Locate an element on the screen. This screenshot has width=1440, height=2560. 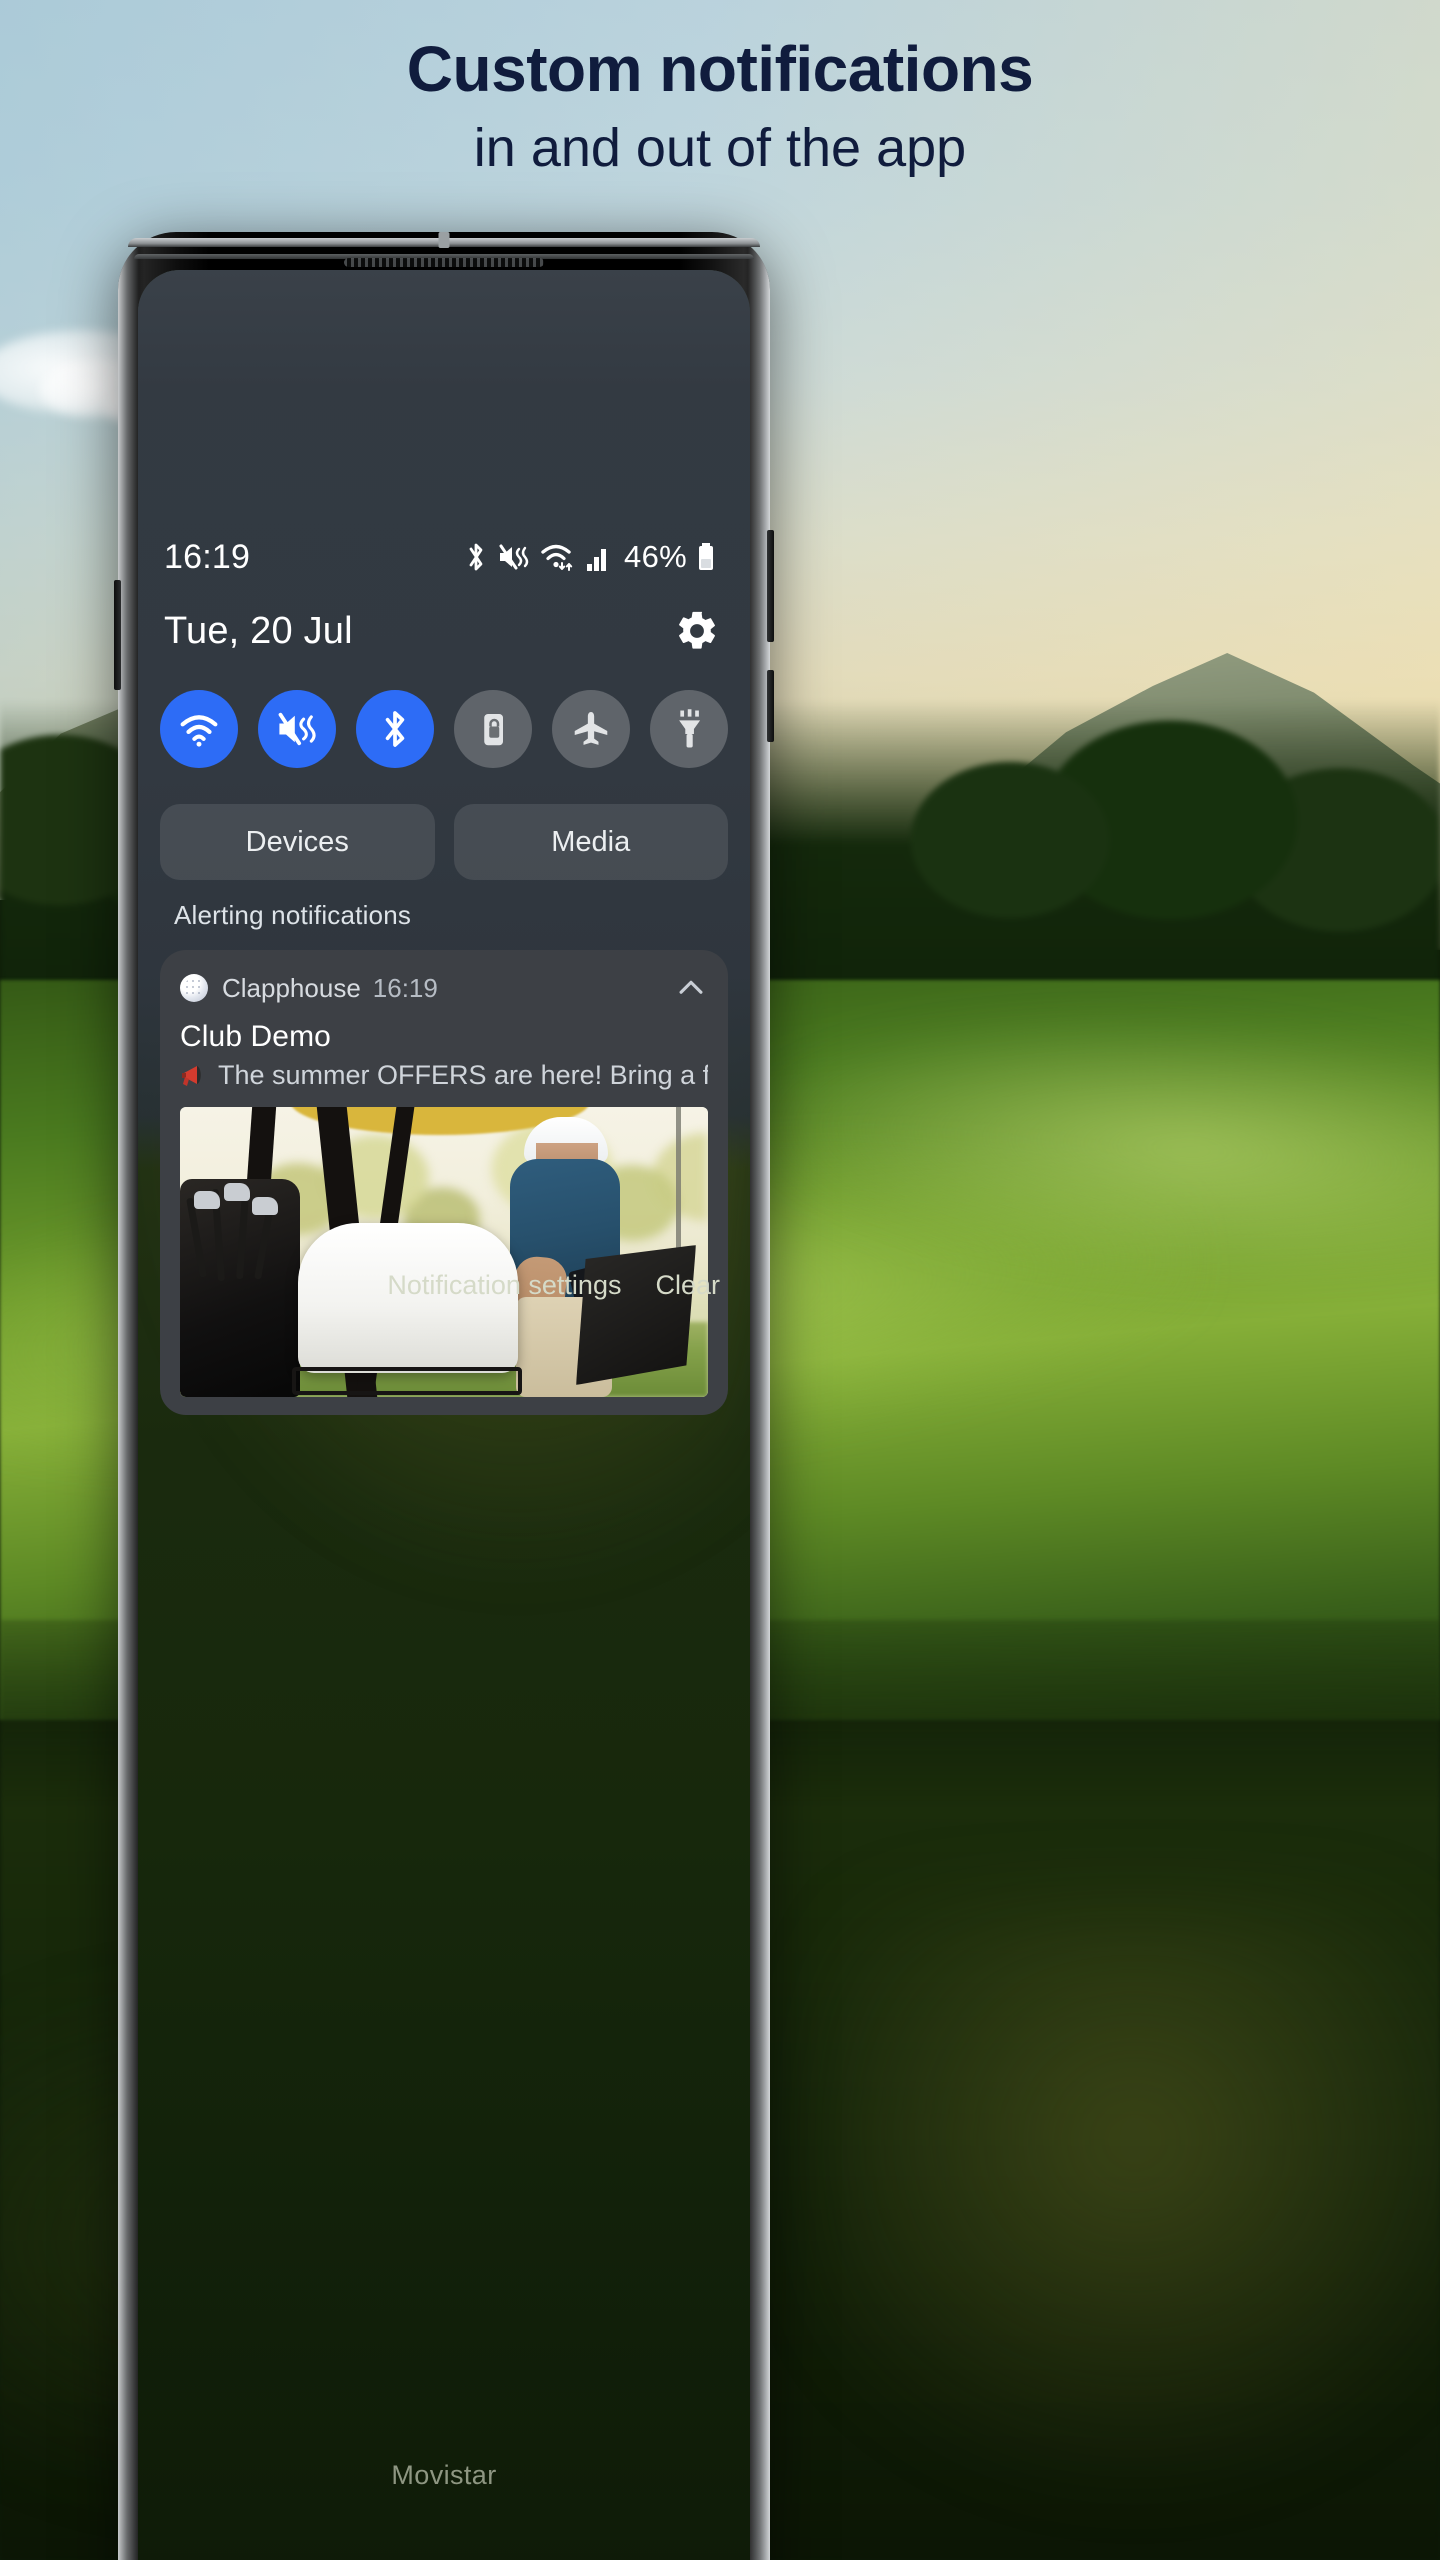
volume-up-button is located at coordinates (770, 586).